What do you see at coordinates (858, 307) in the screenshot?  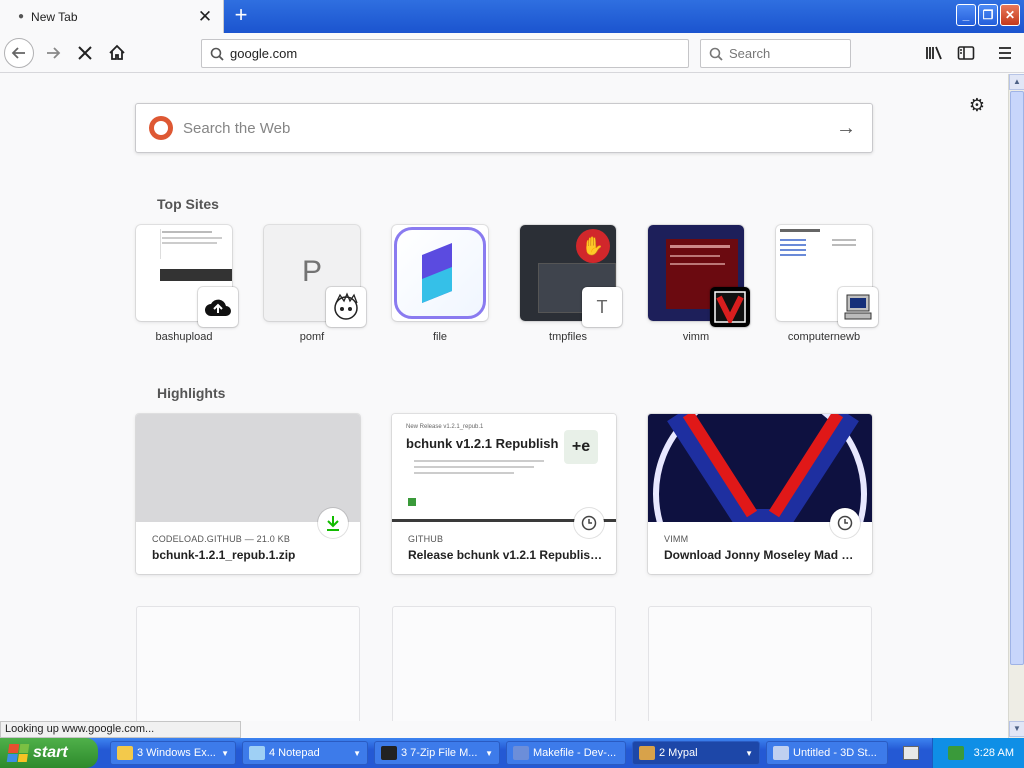 I see `computer-icon` at bounding box center [858, 307].